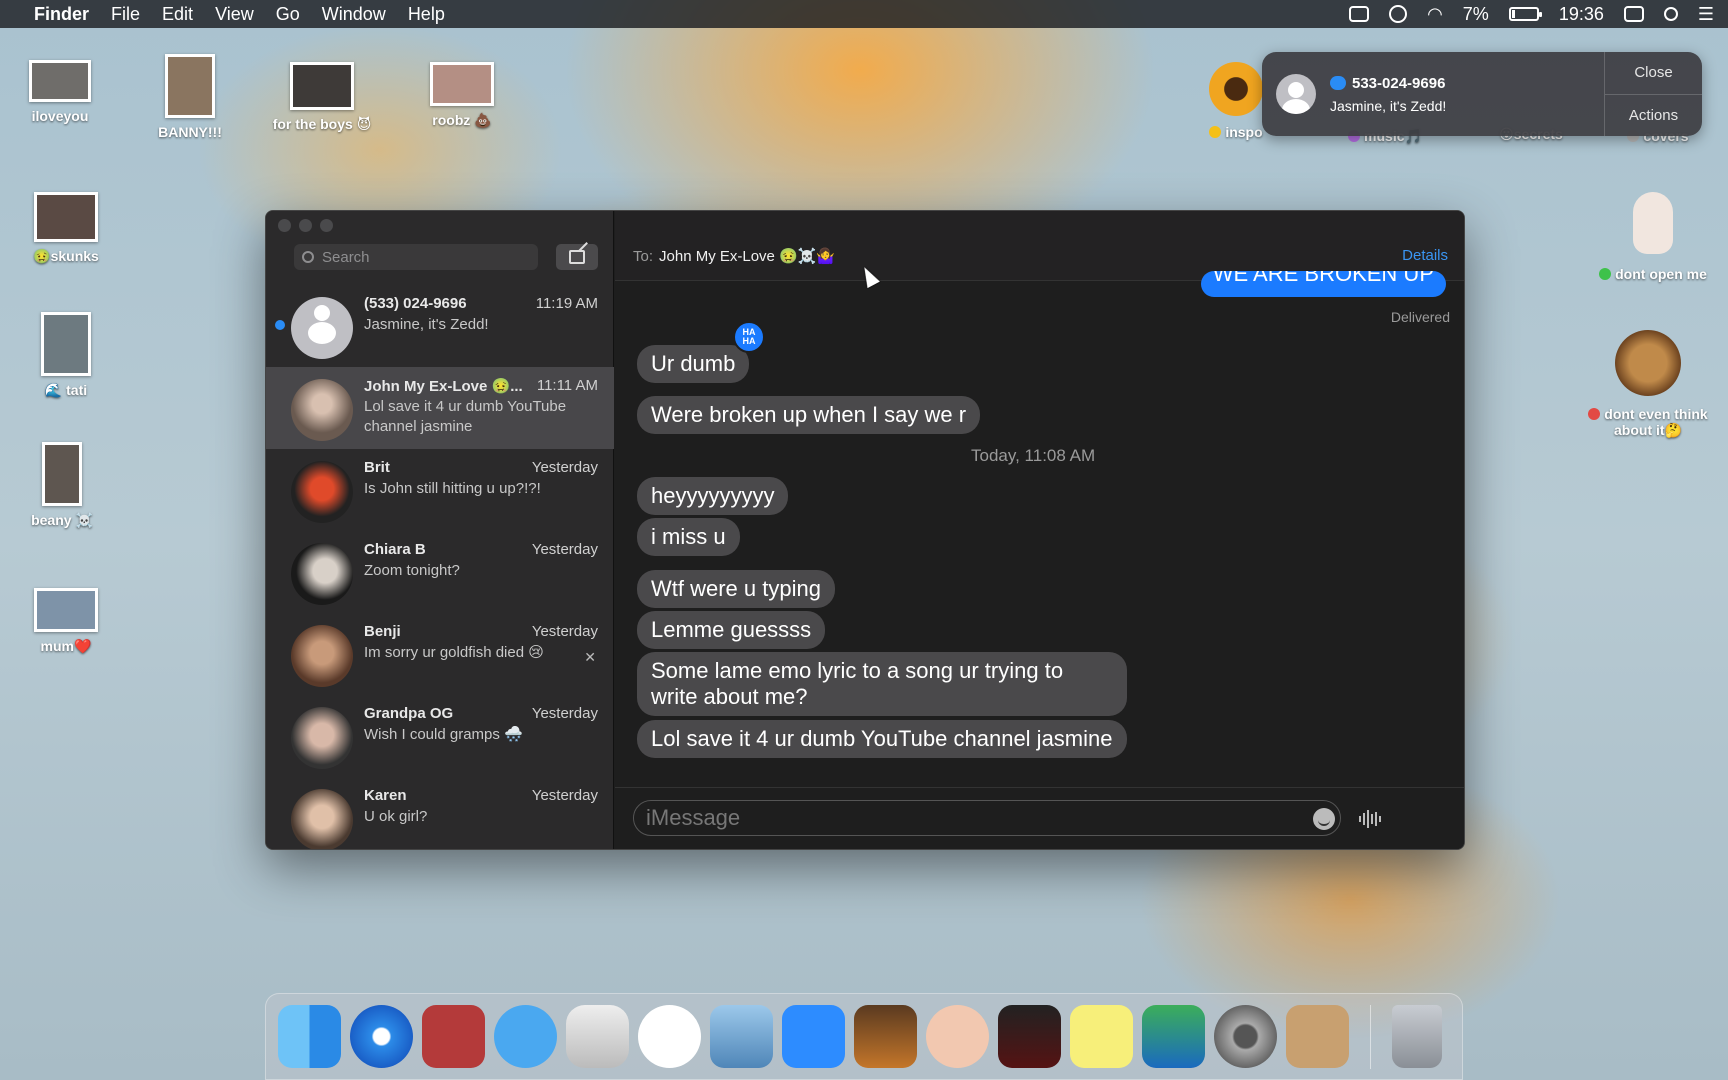 This screenshot has height=1080, width=1728. Describe the element at coordinates (693, 364) in the screenshot. I see `received-message-bubble: Ur dumb` at that location.